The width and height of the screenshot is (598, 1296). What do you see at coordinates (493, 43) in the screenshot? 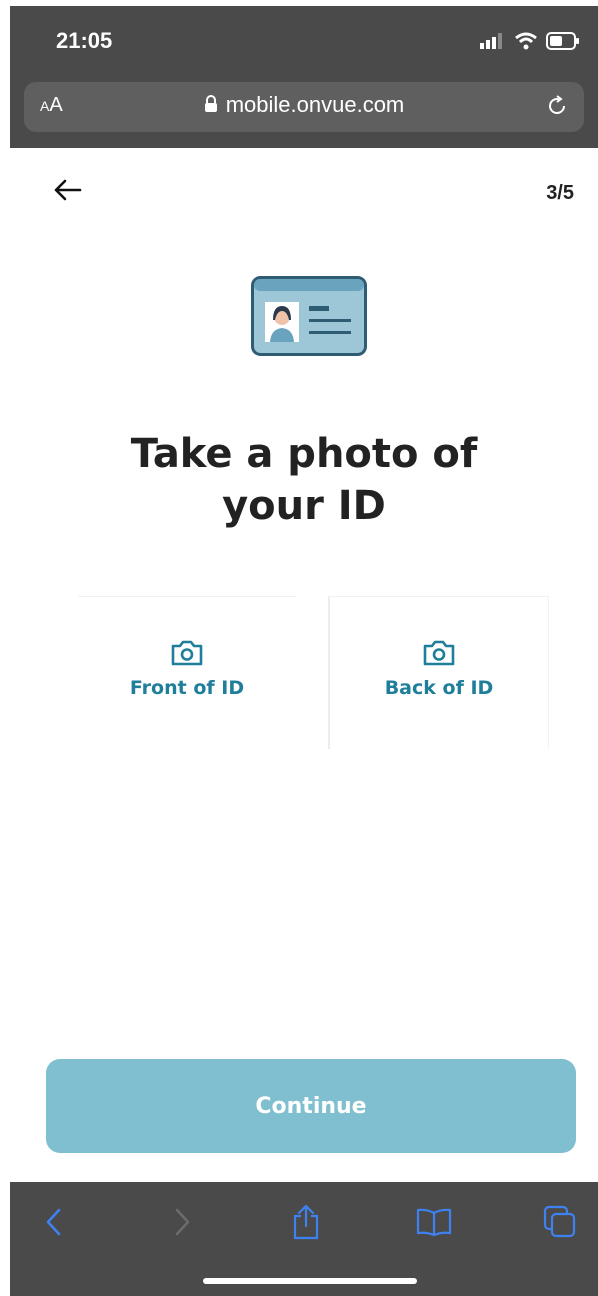
I see `signal-bars-icon` at bounding box center [493, 43].